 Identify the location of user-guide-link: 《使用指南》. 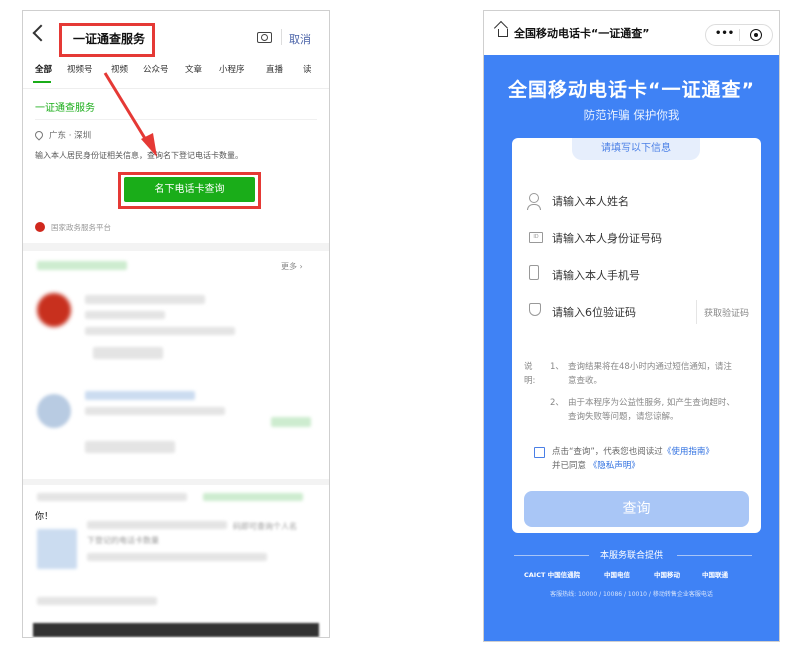
(688, 452).